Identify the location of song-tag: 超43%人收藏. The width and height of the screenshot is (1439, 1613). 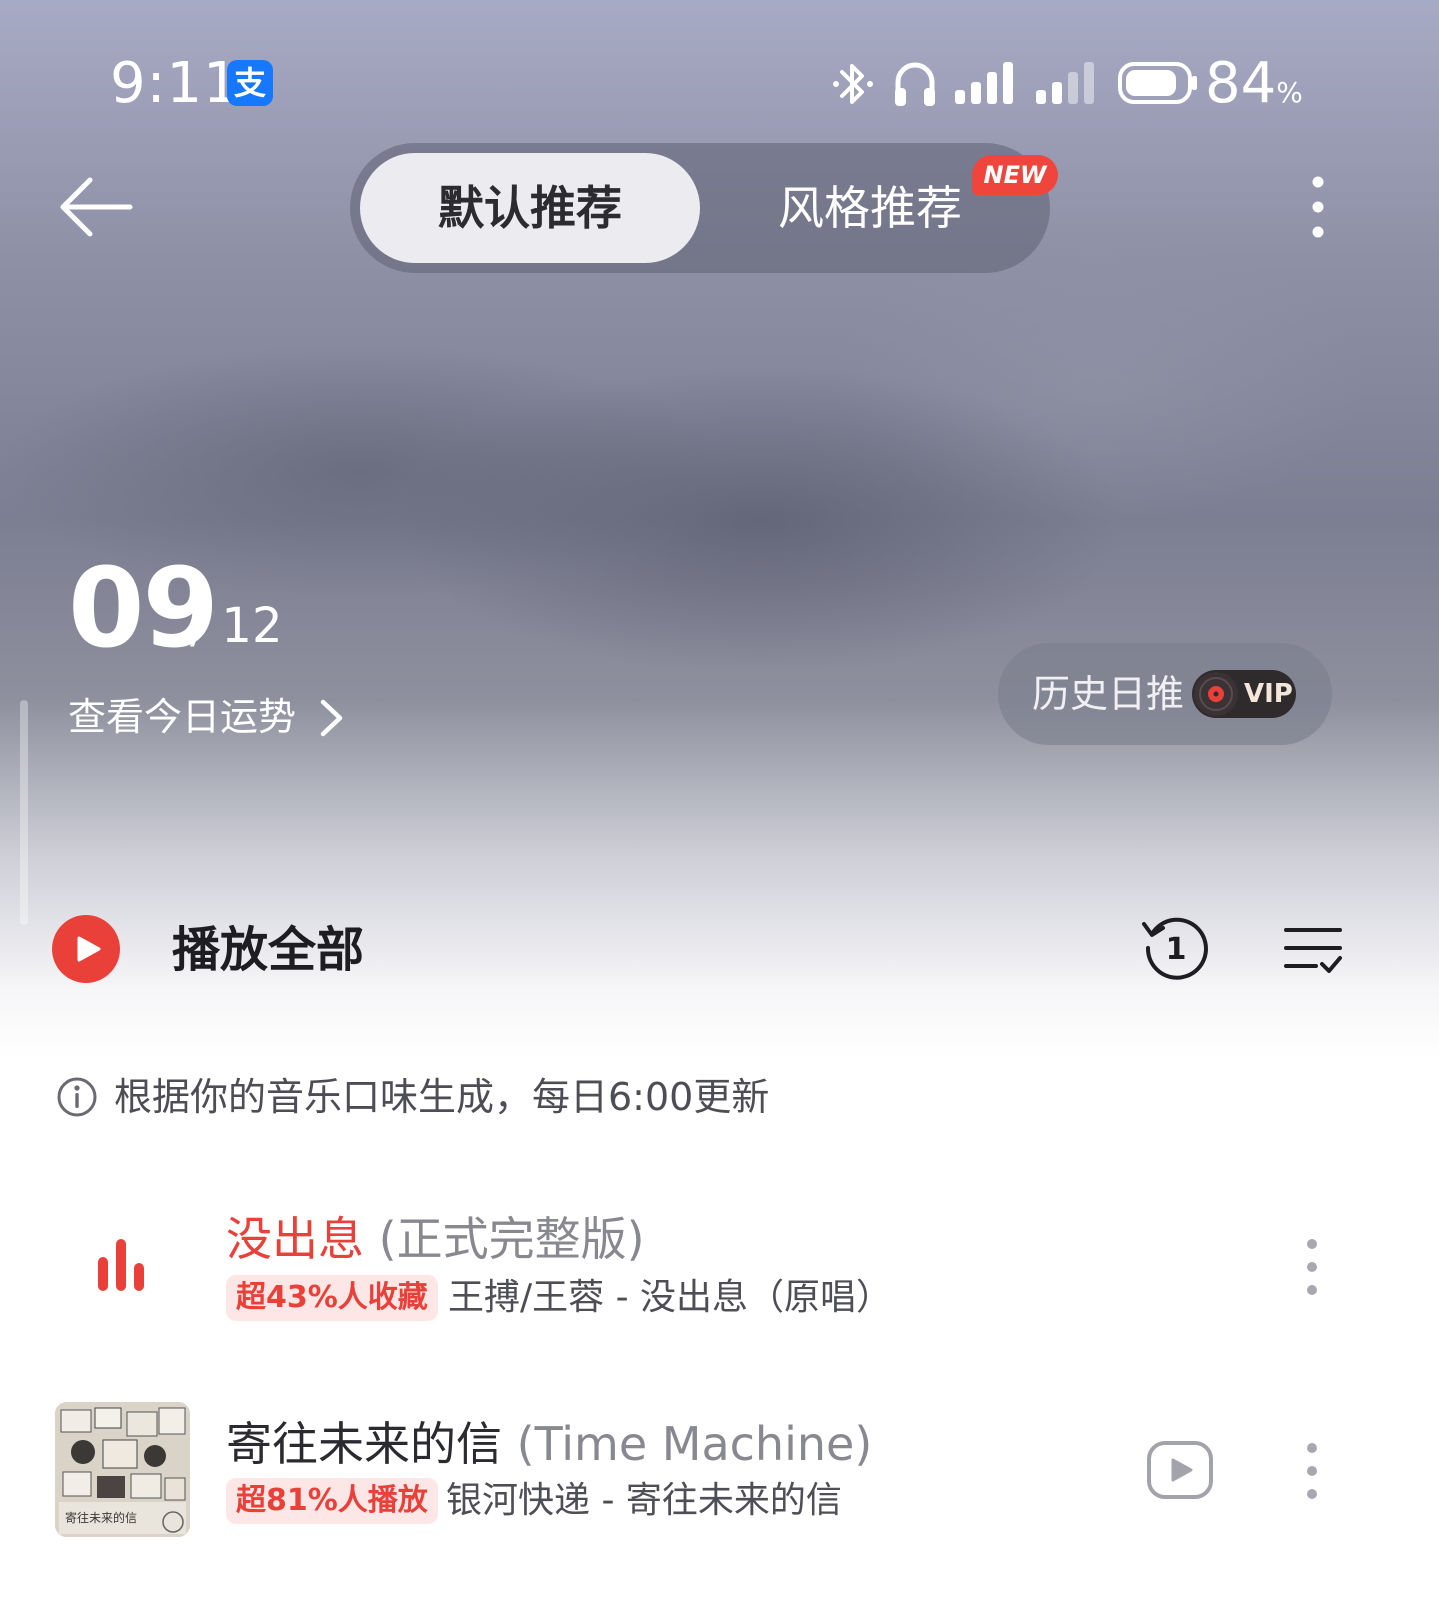
(332, 1298).